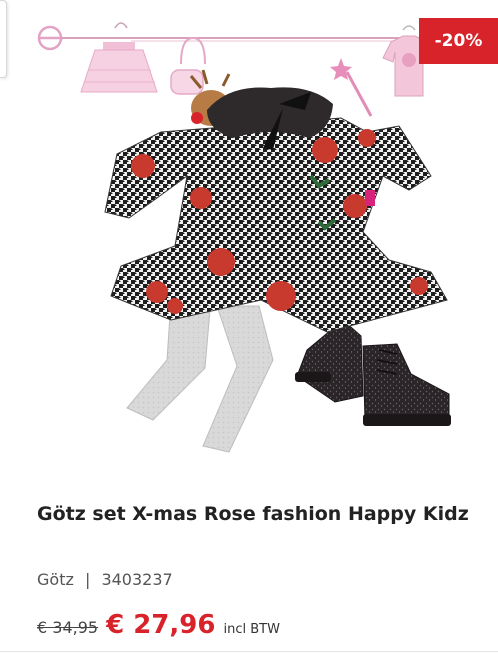 Image resolution: width=498 pixels, height=654 pixels. I want to click on price-row: € 34,95 € 27,96 incl BTW, so click(158, 628).